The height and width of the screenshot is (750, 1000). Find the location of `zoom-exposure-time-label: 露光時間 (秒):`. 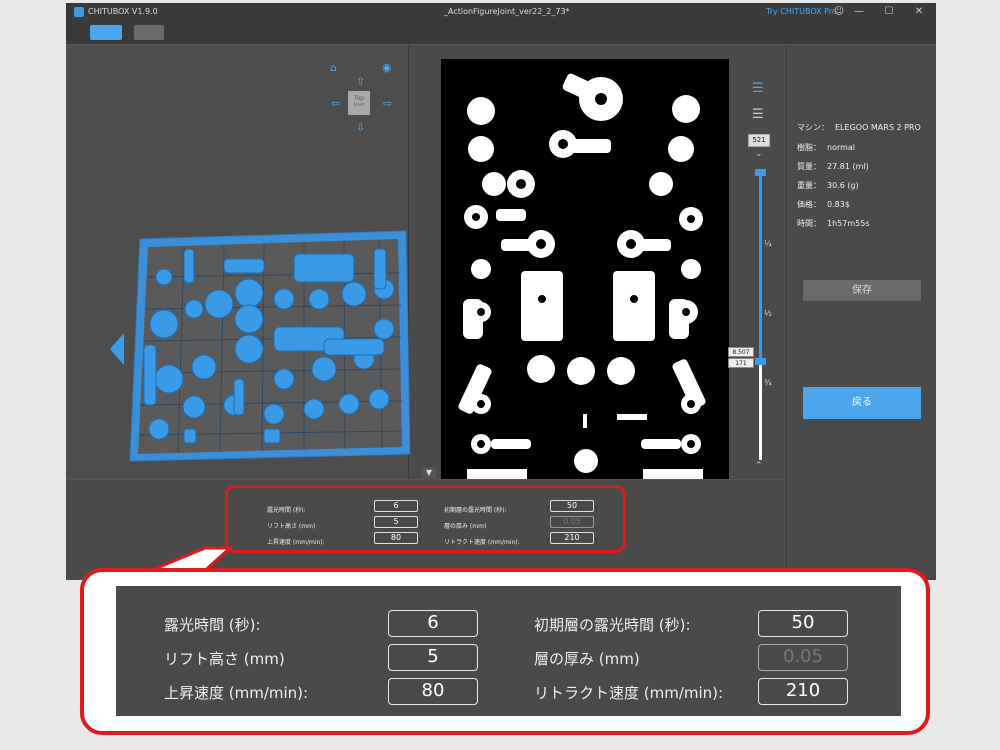

zoom-exposure-time-label: 露光時間 (秒): is located at coordinates (212, 625).